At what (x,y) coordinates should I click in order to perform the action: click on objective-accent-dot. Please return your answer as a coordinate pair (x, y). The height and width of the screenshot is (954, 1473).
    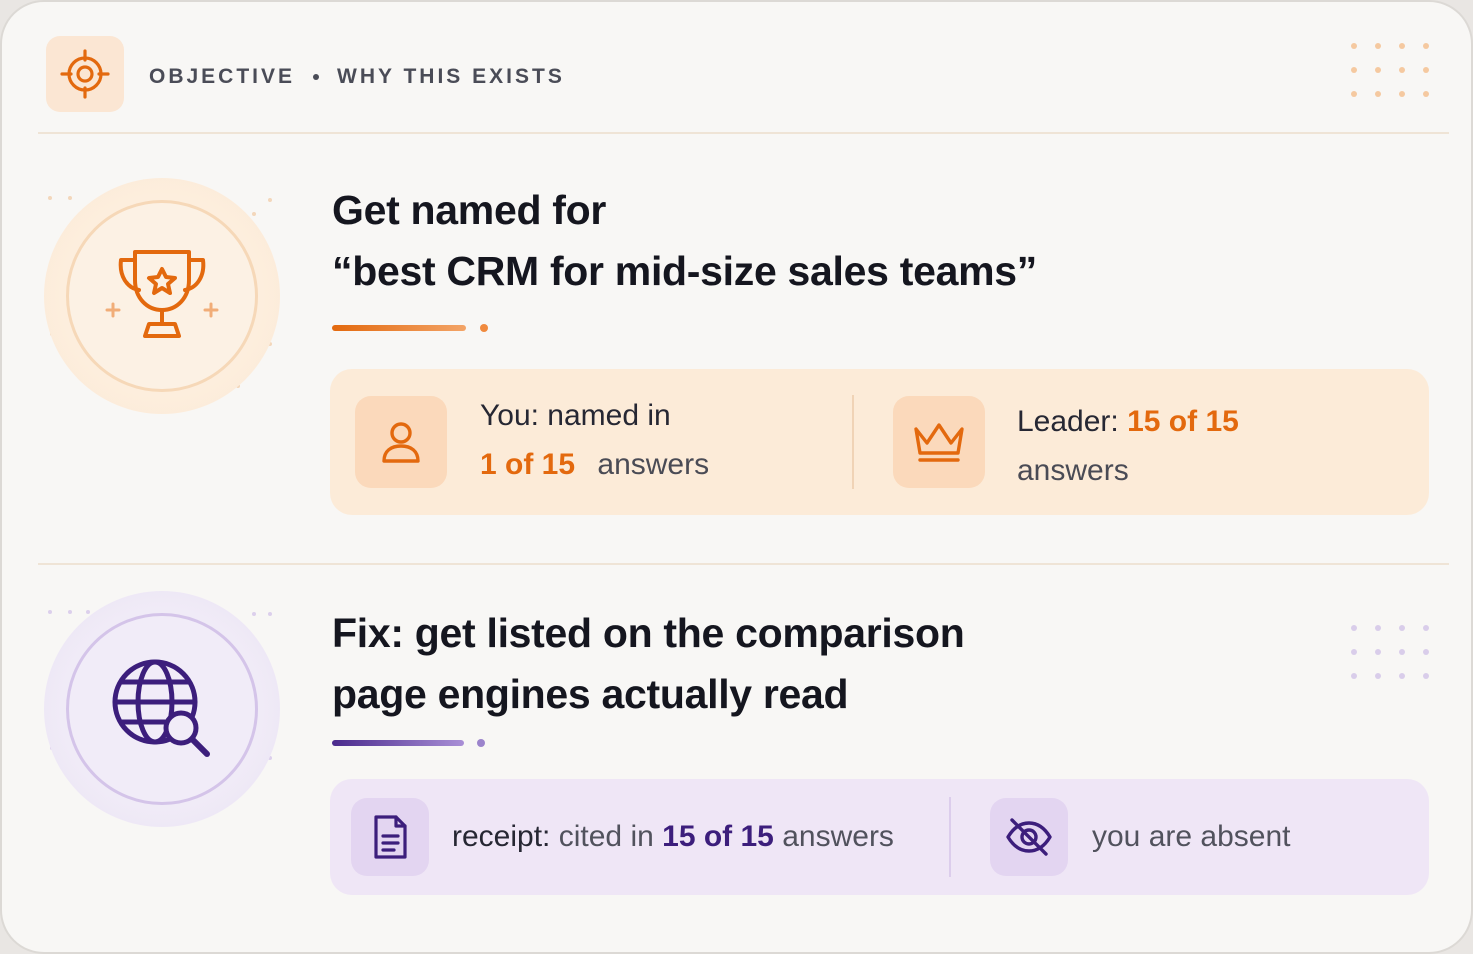
    Looking at the image, I should click on (484, 328).